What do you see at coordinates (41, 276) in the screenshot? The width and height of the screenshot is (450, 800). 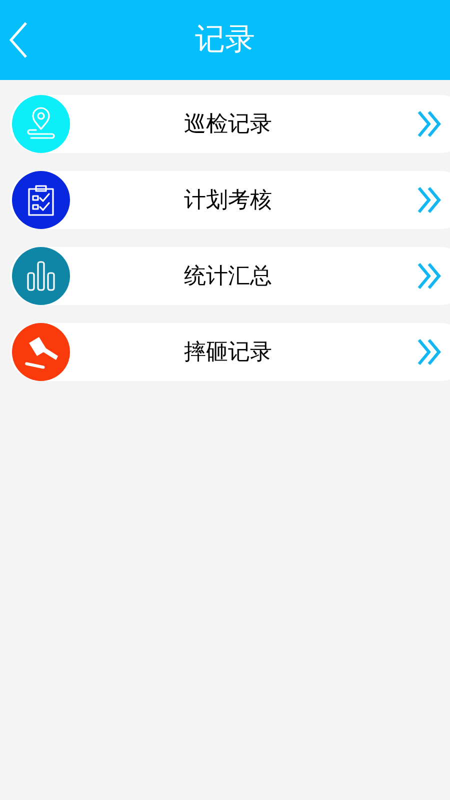 I see `bar-chart-icon` at bounding box center [41, 276].